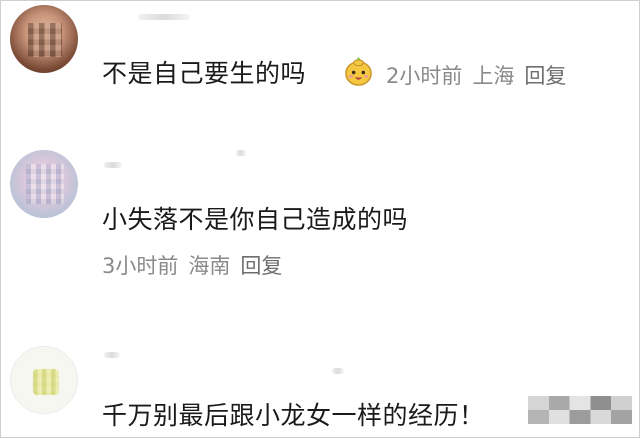 This screenshot has height=438, width=640. I want to click on comment-location: 上海, so click(493, 76).